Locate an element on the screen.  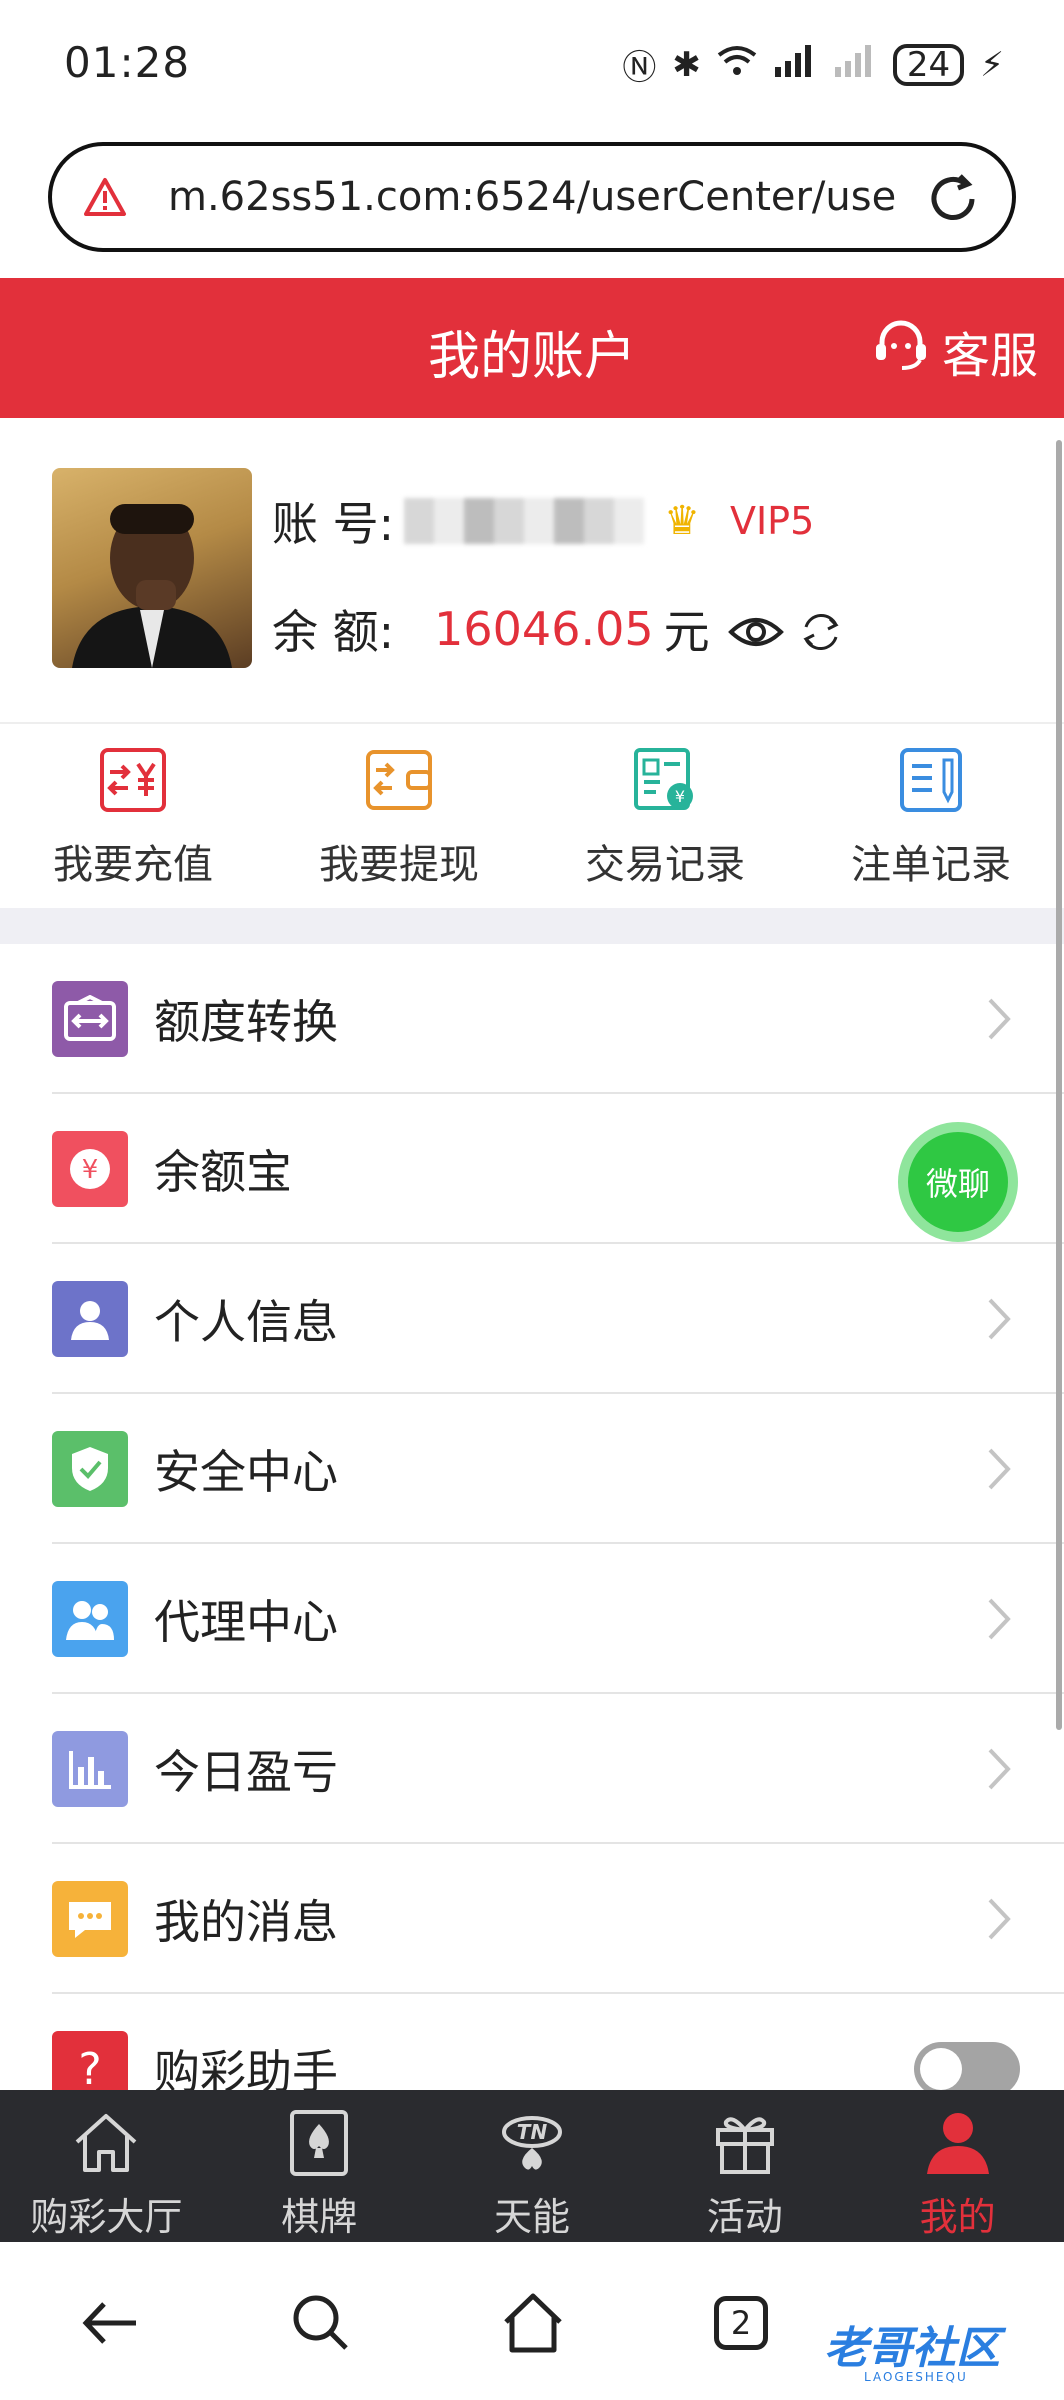
quick-actions: 我要充值 我要提现 ¥ 交易记录 注单记录 is located at coordinates (532, 815).